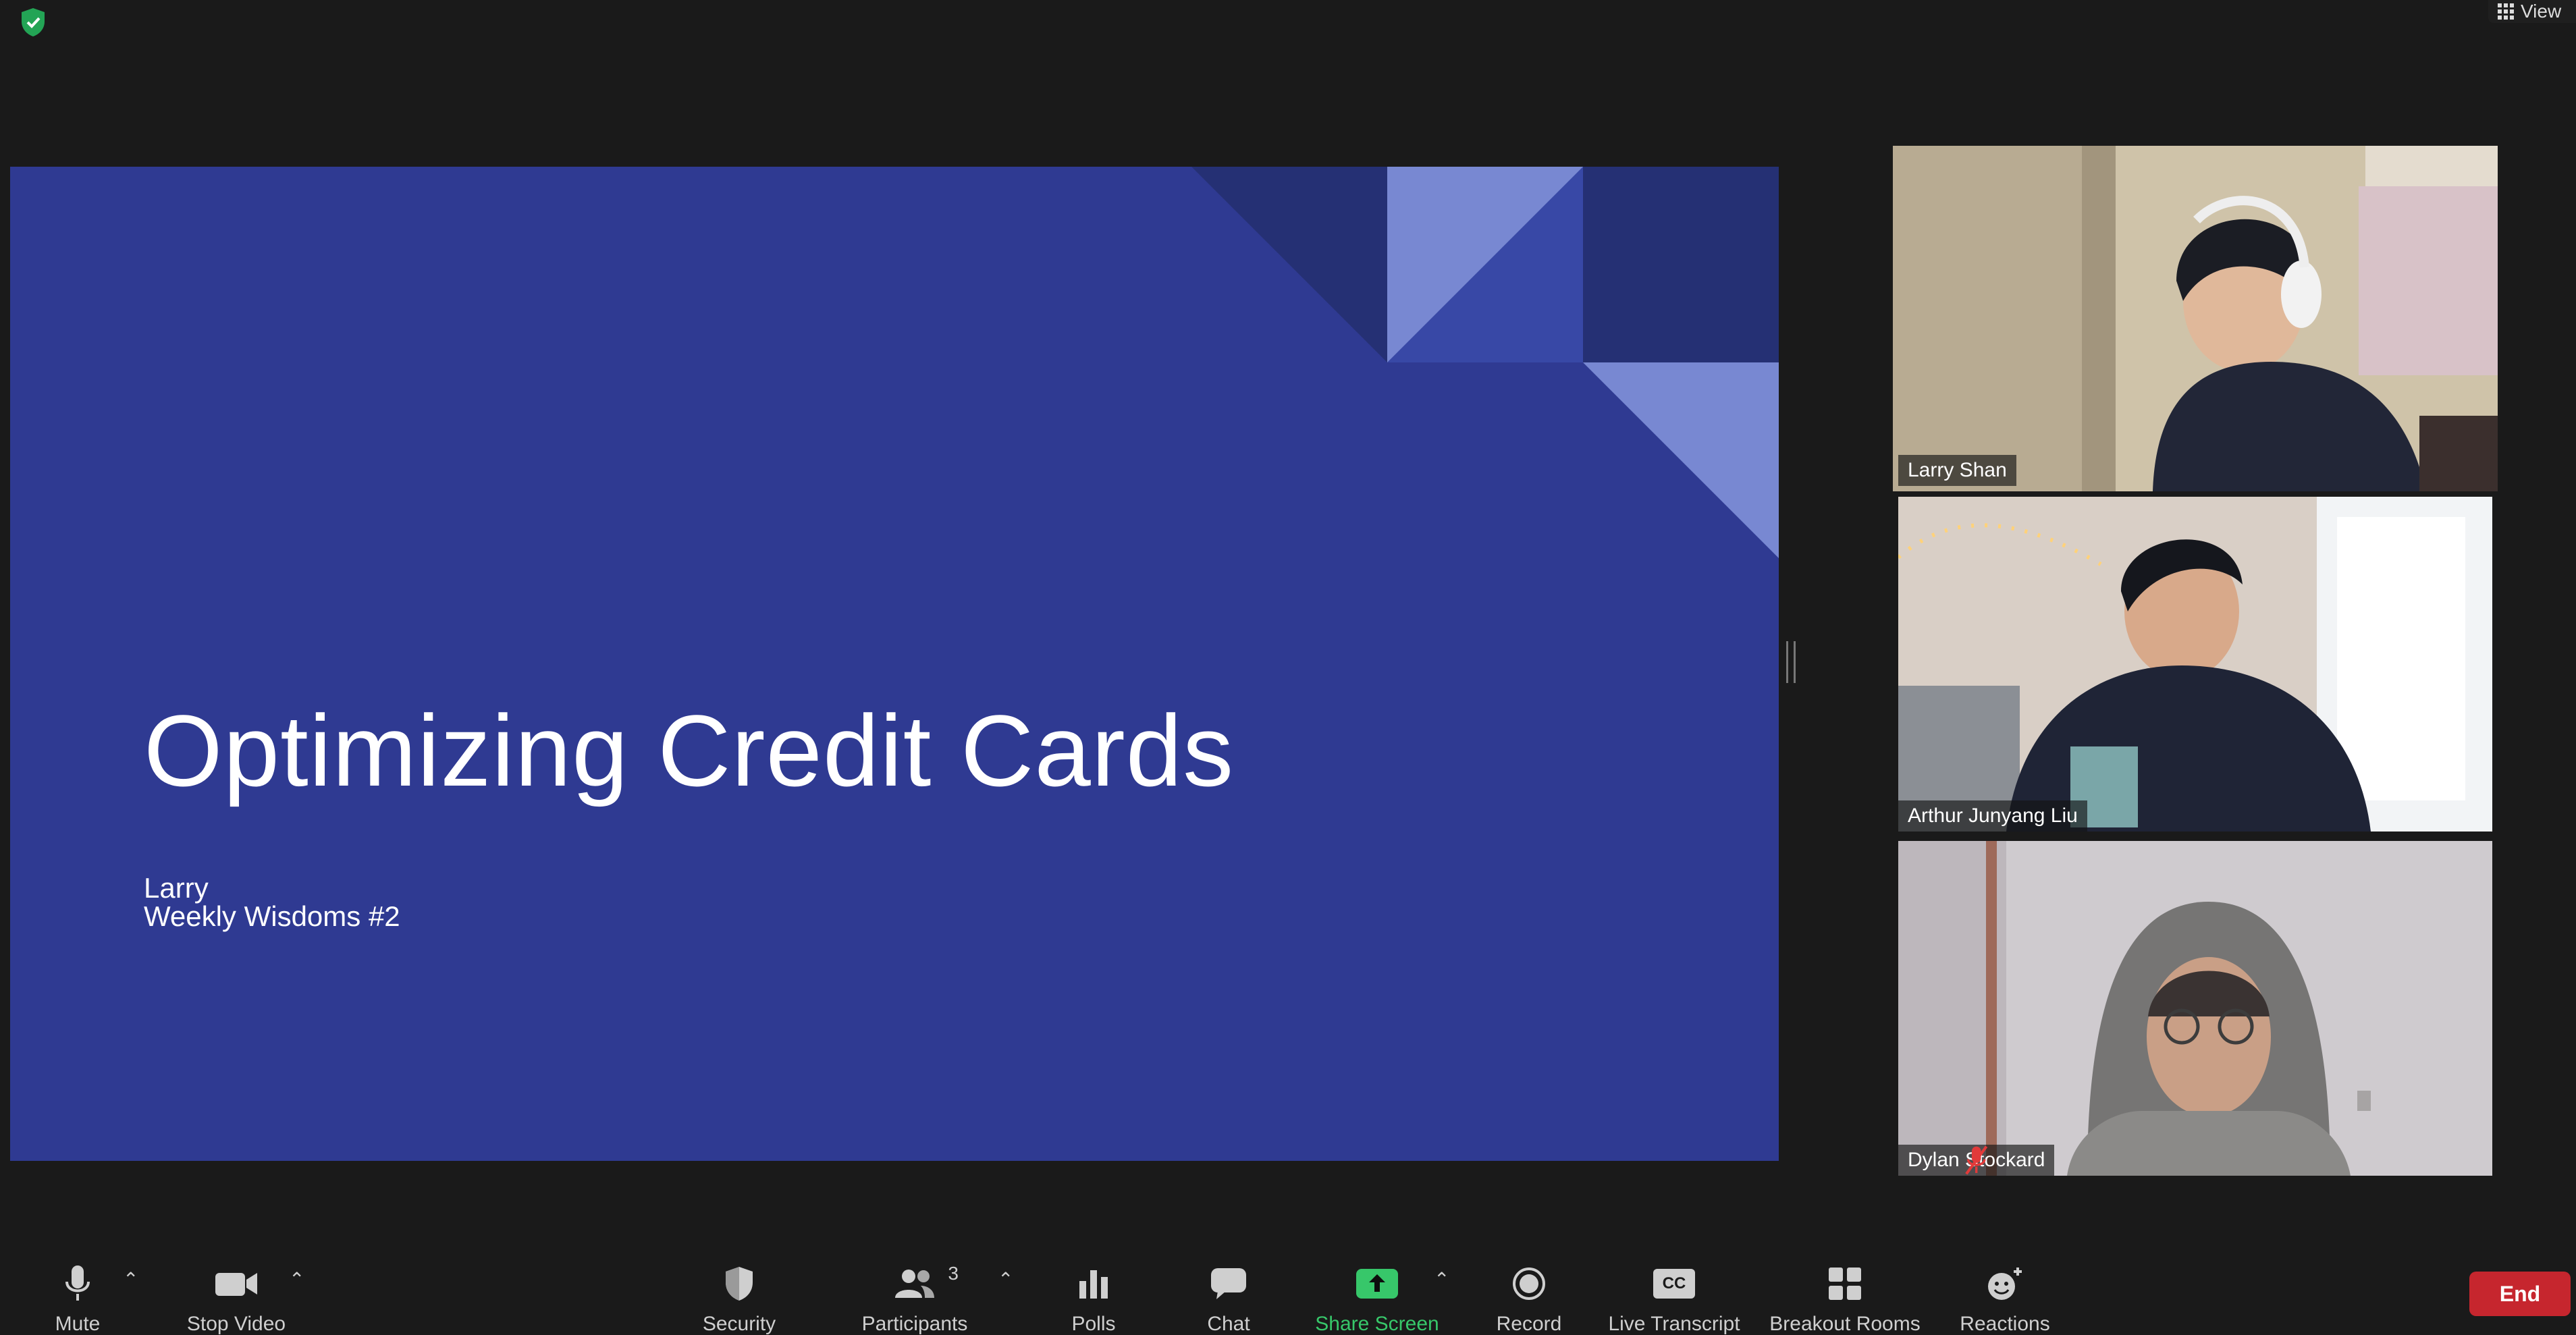 Image resolution: width=2576 pixels, height=1335 pixels. Describe the element at coordinates (954, 1273) in the screenshot. I see `participants-count: 3` at that location.